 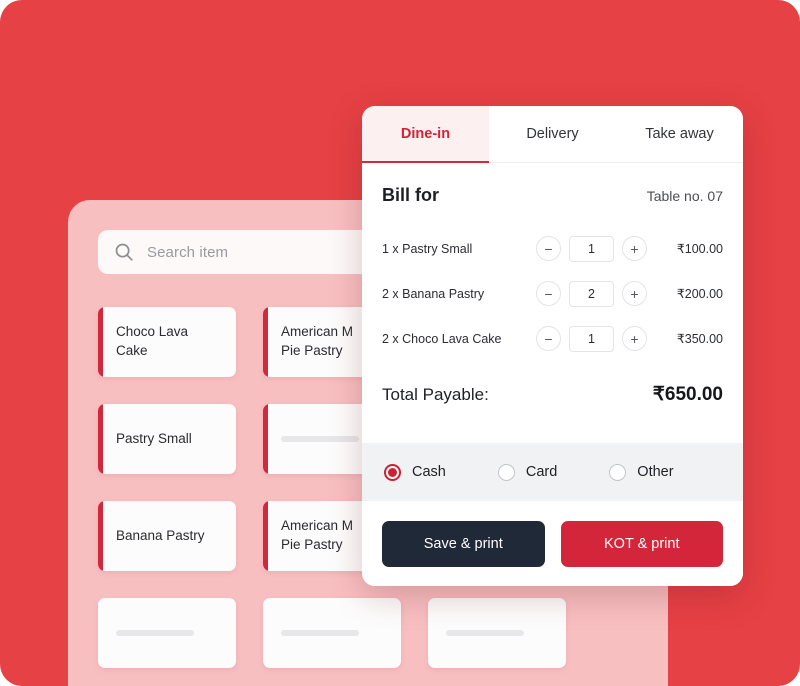 What do you see at coordinates (552, 405) in the screenshot?
I see `total-payable-row: Total Payable: ₹650.00` at bounding box center [552, 405].